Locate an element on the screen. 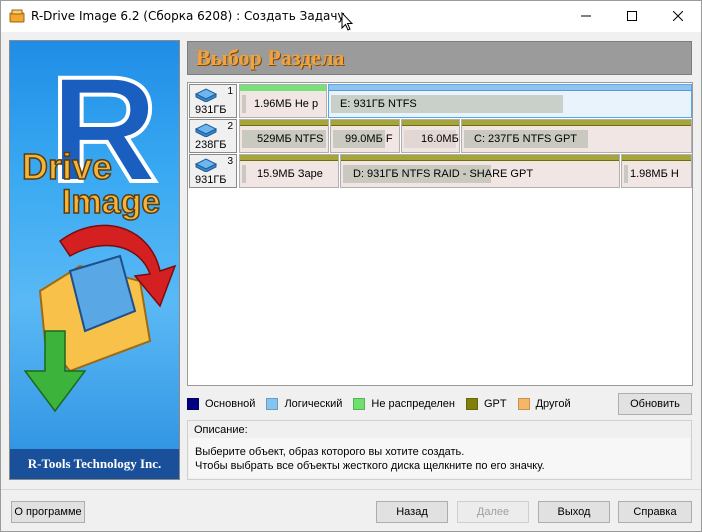 The image size is (702, 532). legend-label: Основной is located at coordinates (230, 404).